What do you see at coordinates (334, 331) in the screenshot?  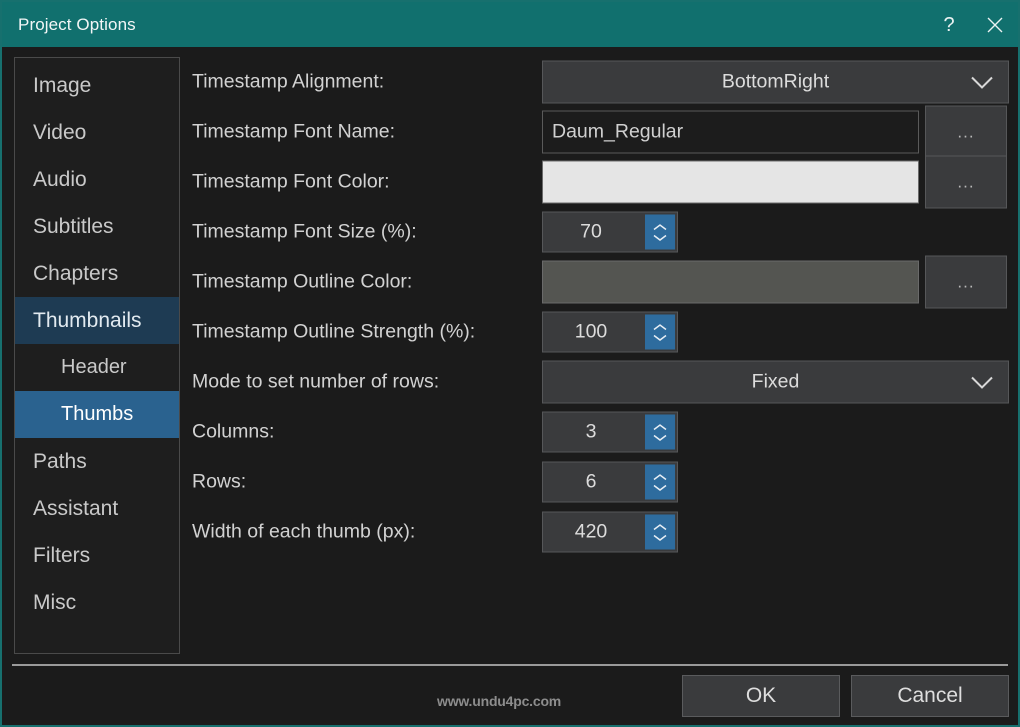 I see `timestamp-outline-strength-label: Timestamp Outline Strength (%):` at bounding box center [334, 331].